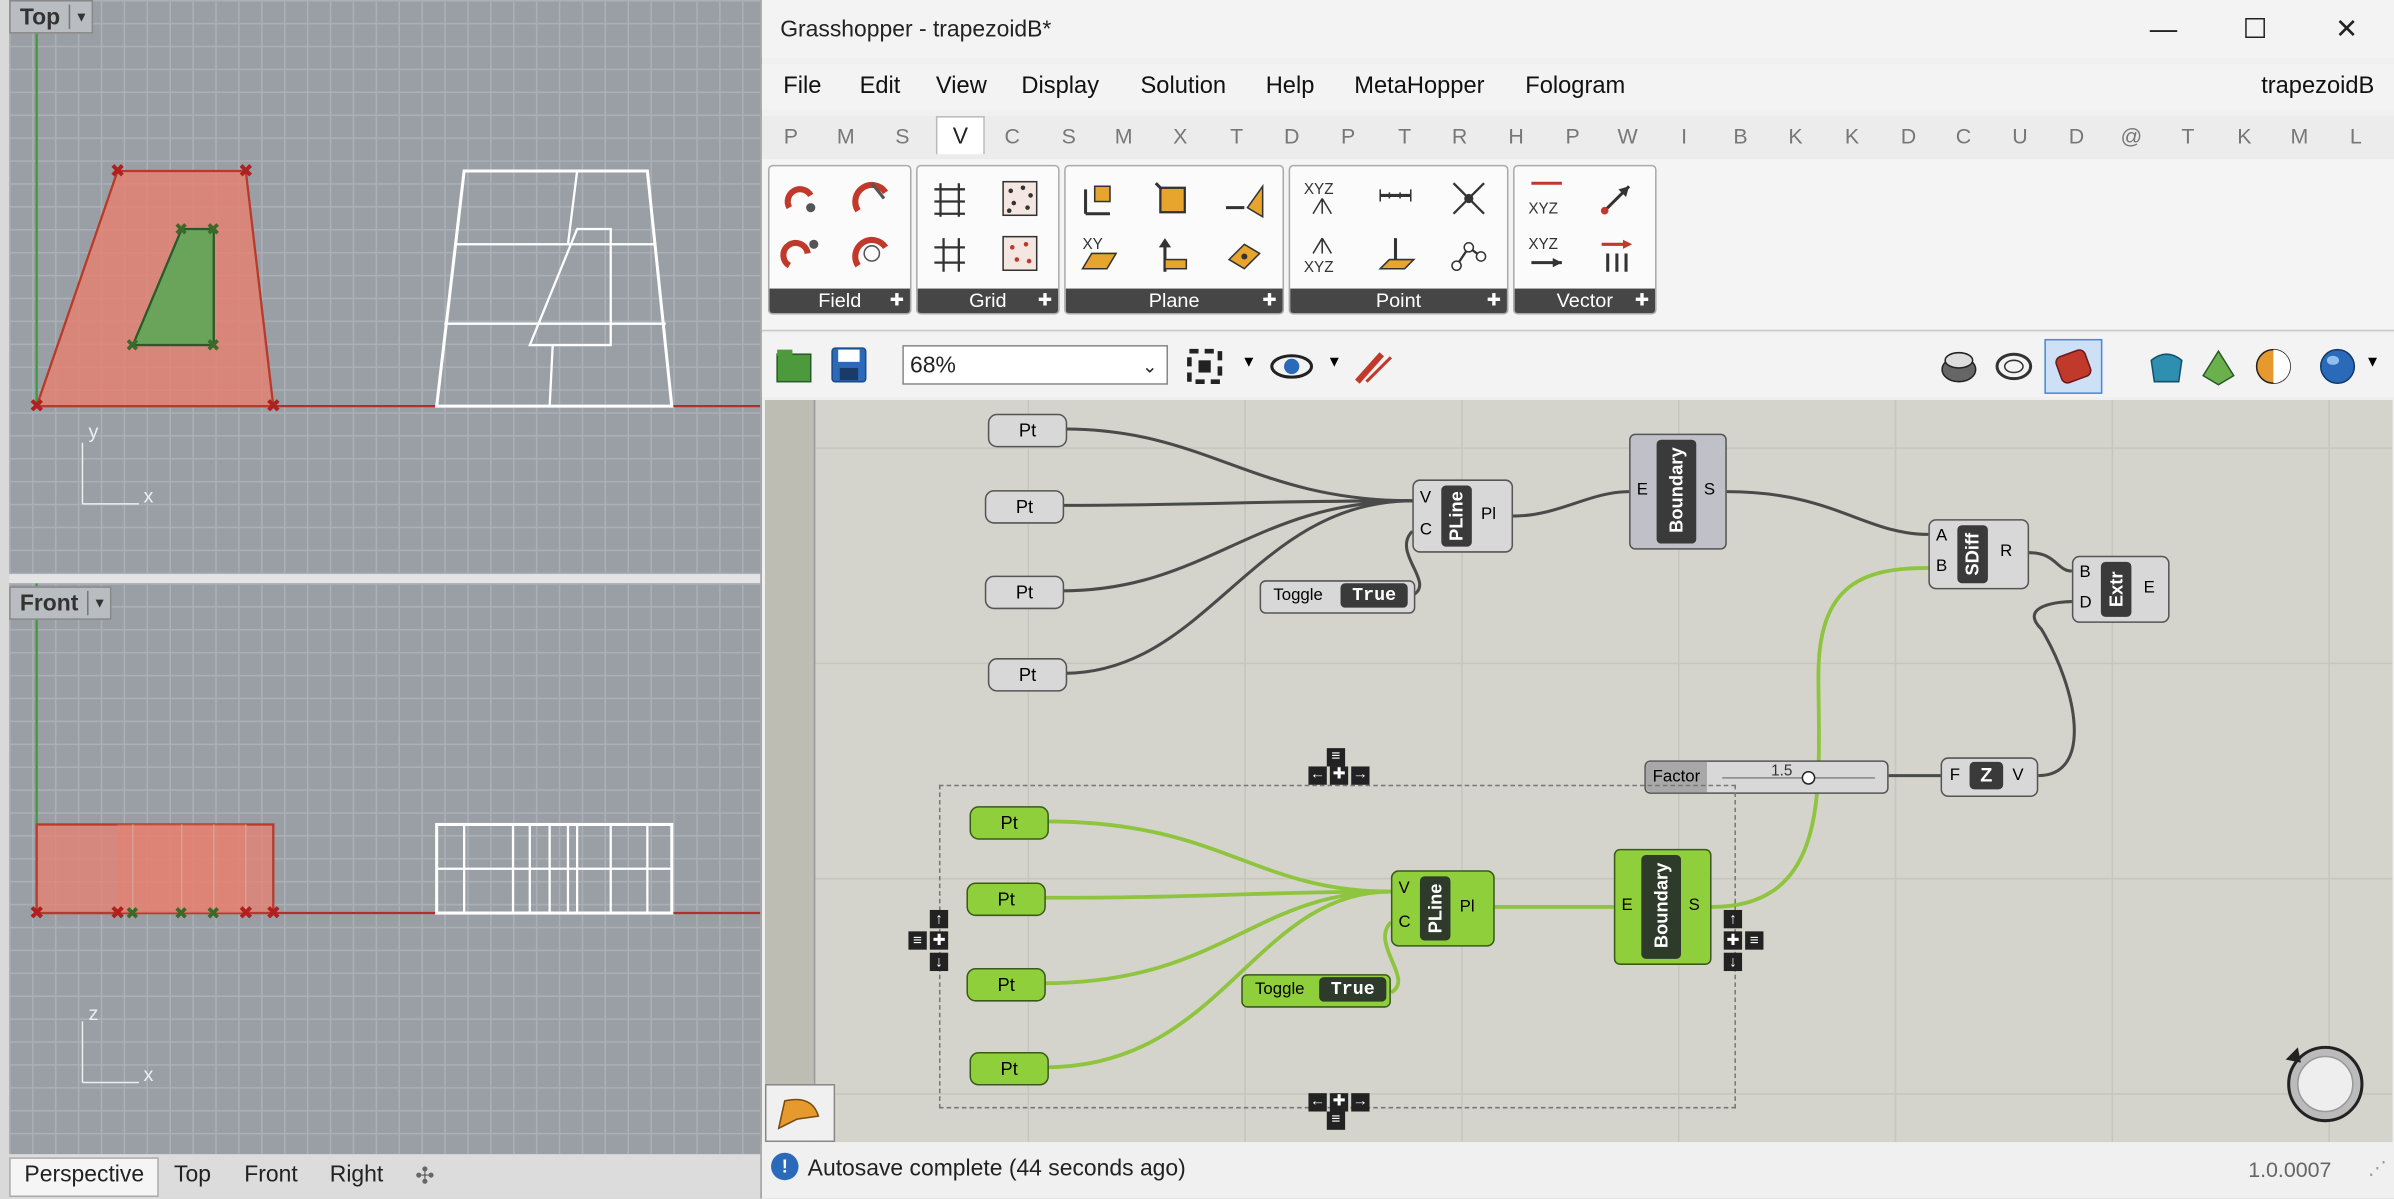  Describe the element at coordinates (51, 17) in the screenshot. I see `viewport-top-tab: Top ▼` at that location.